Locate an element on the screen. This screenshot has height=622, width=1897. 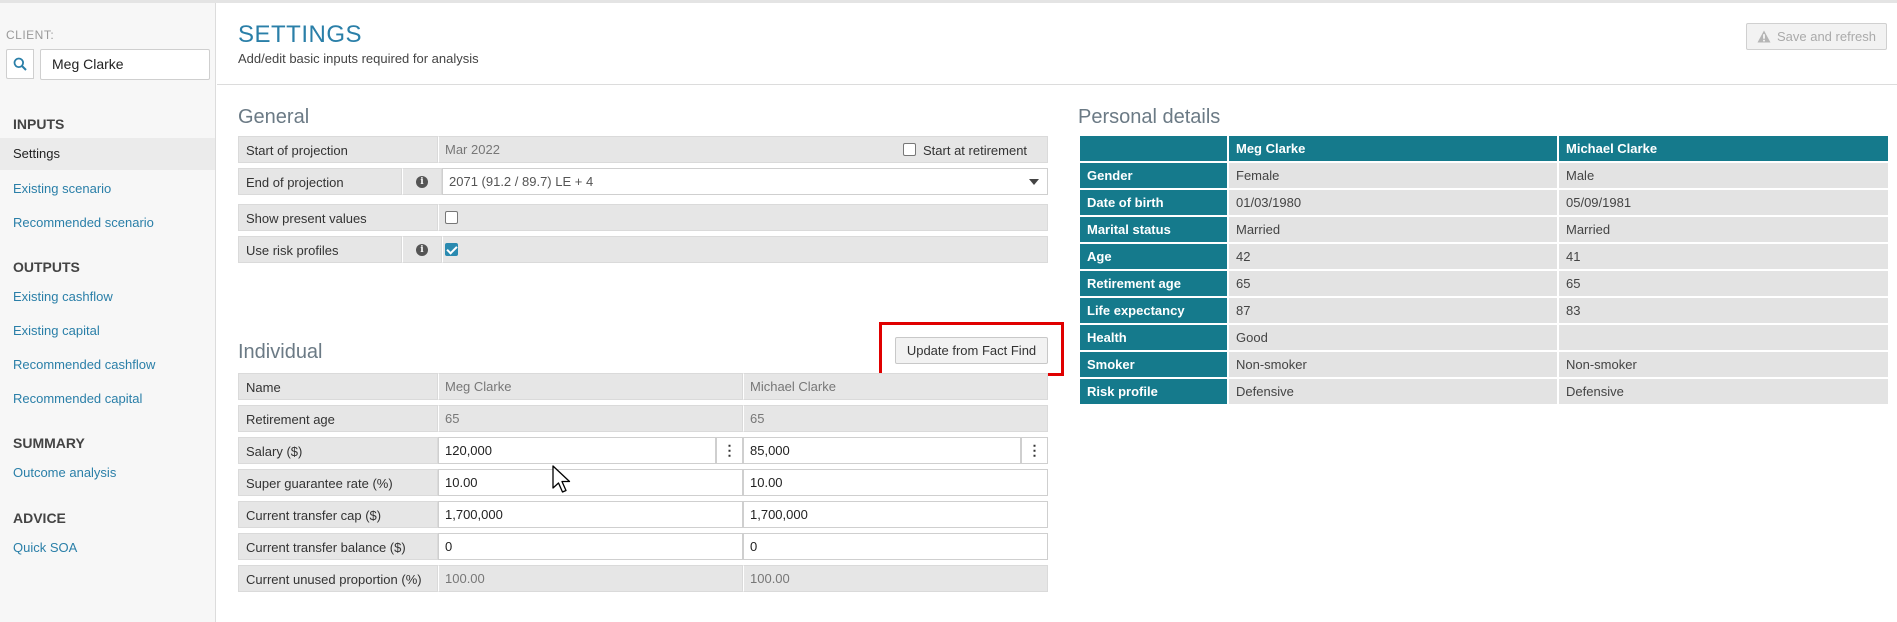
use-risk-profiles-checkbox is located at coordinates (451, 249).